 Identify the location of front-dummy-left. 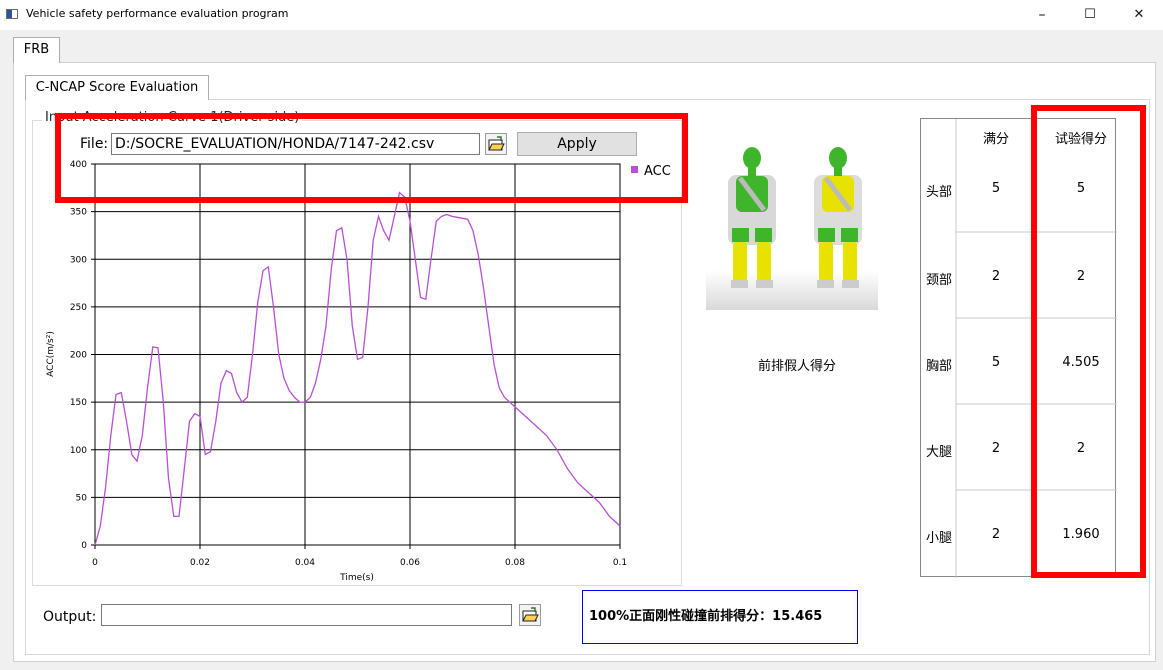
(752, 217).